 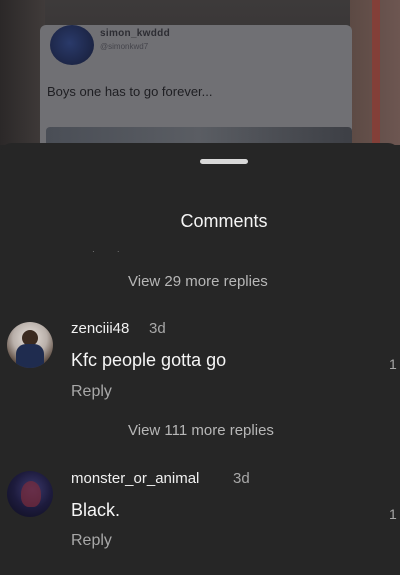 I want to click on view-more-replies-button-partial, so click(x=223, y=570).